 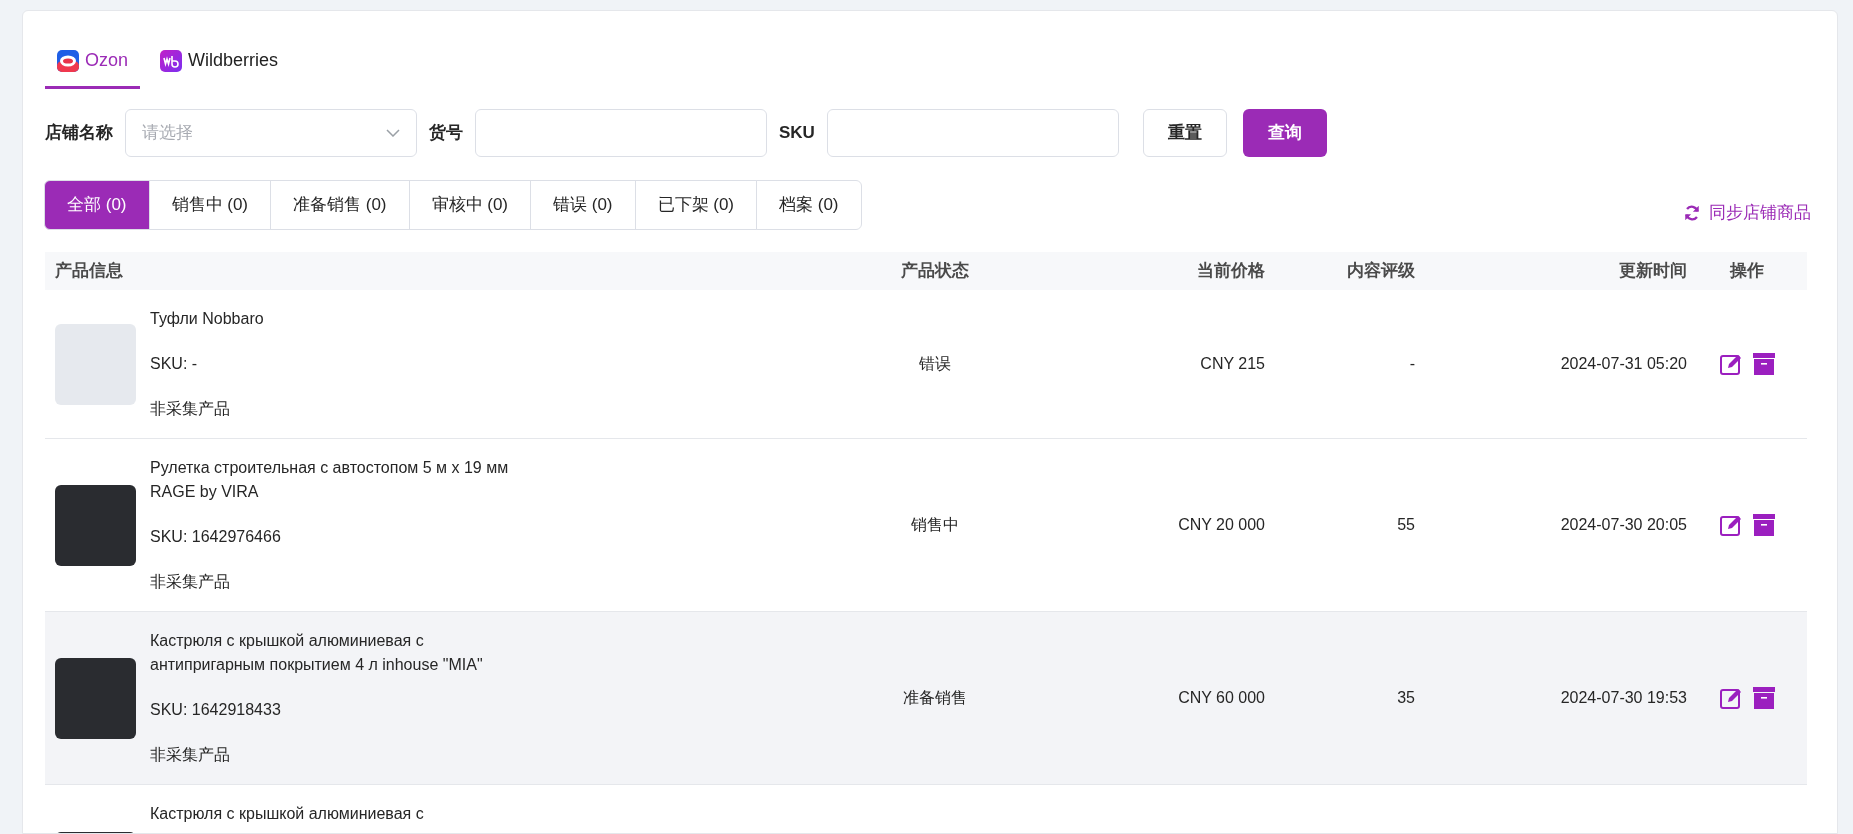 What do you see at coordinates (1231, 271) in the screenshot?
I see `price-header: 当前价格` at bounding box center [1231, 271].